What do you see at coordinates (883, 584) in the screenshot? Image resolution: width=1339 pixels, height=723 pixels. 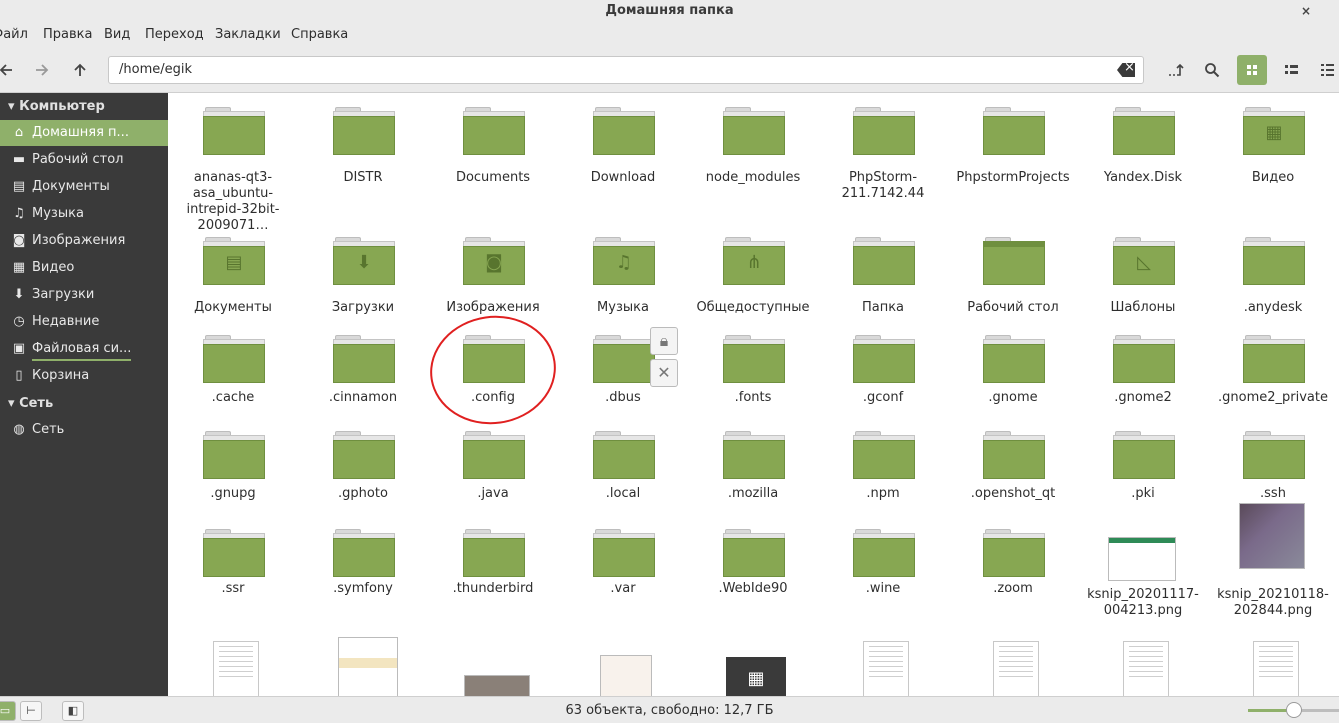 I see `folder-item: .wine` at bounding box center [883, 584].